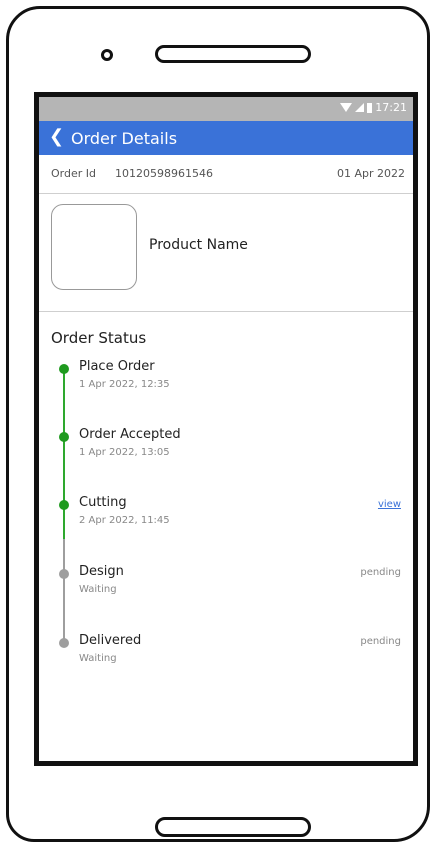 The image size is (440, 848). What do you see at coordinates (107, 55) in the screenshot?
I see `camera-icon` at bounding box center [107, 55].